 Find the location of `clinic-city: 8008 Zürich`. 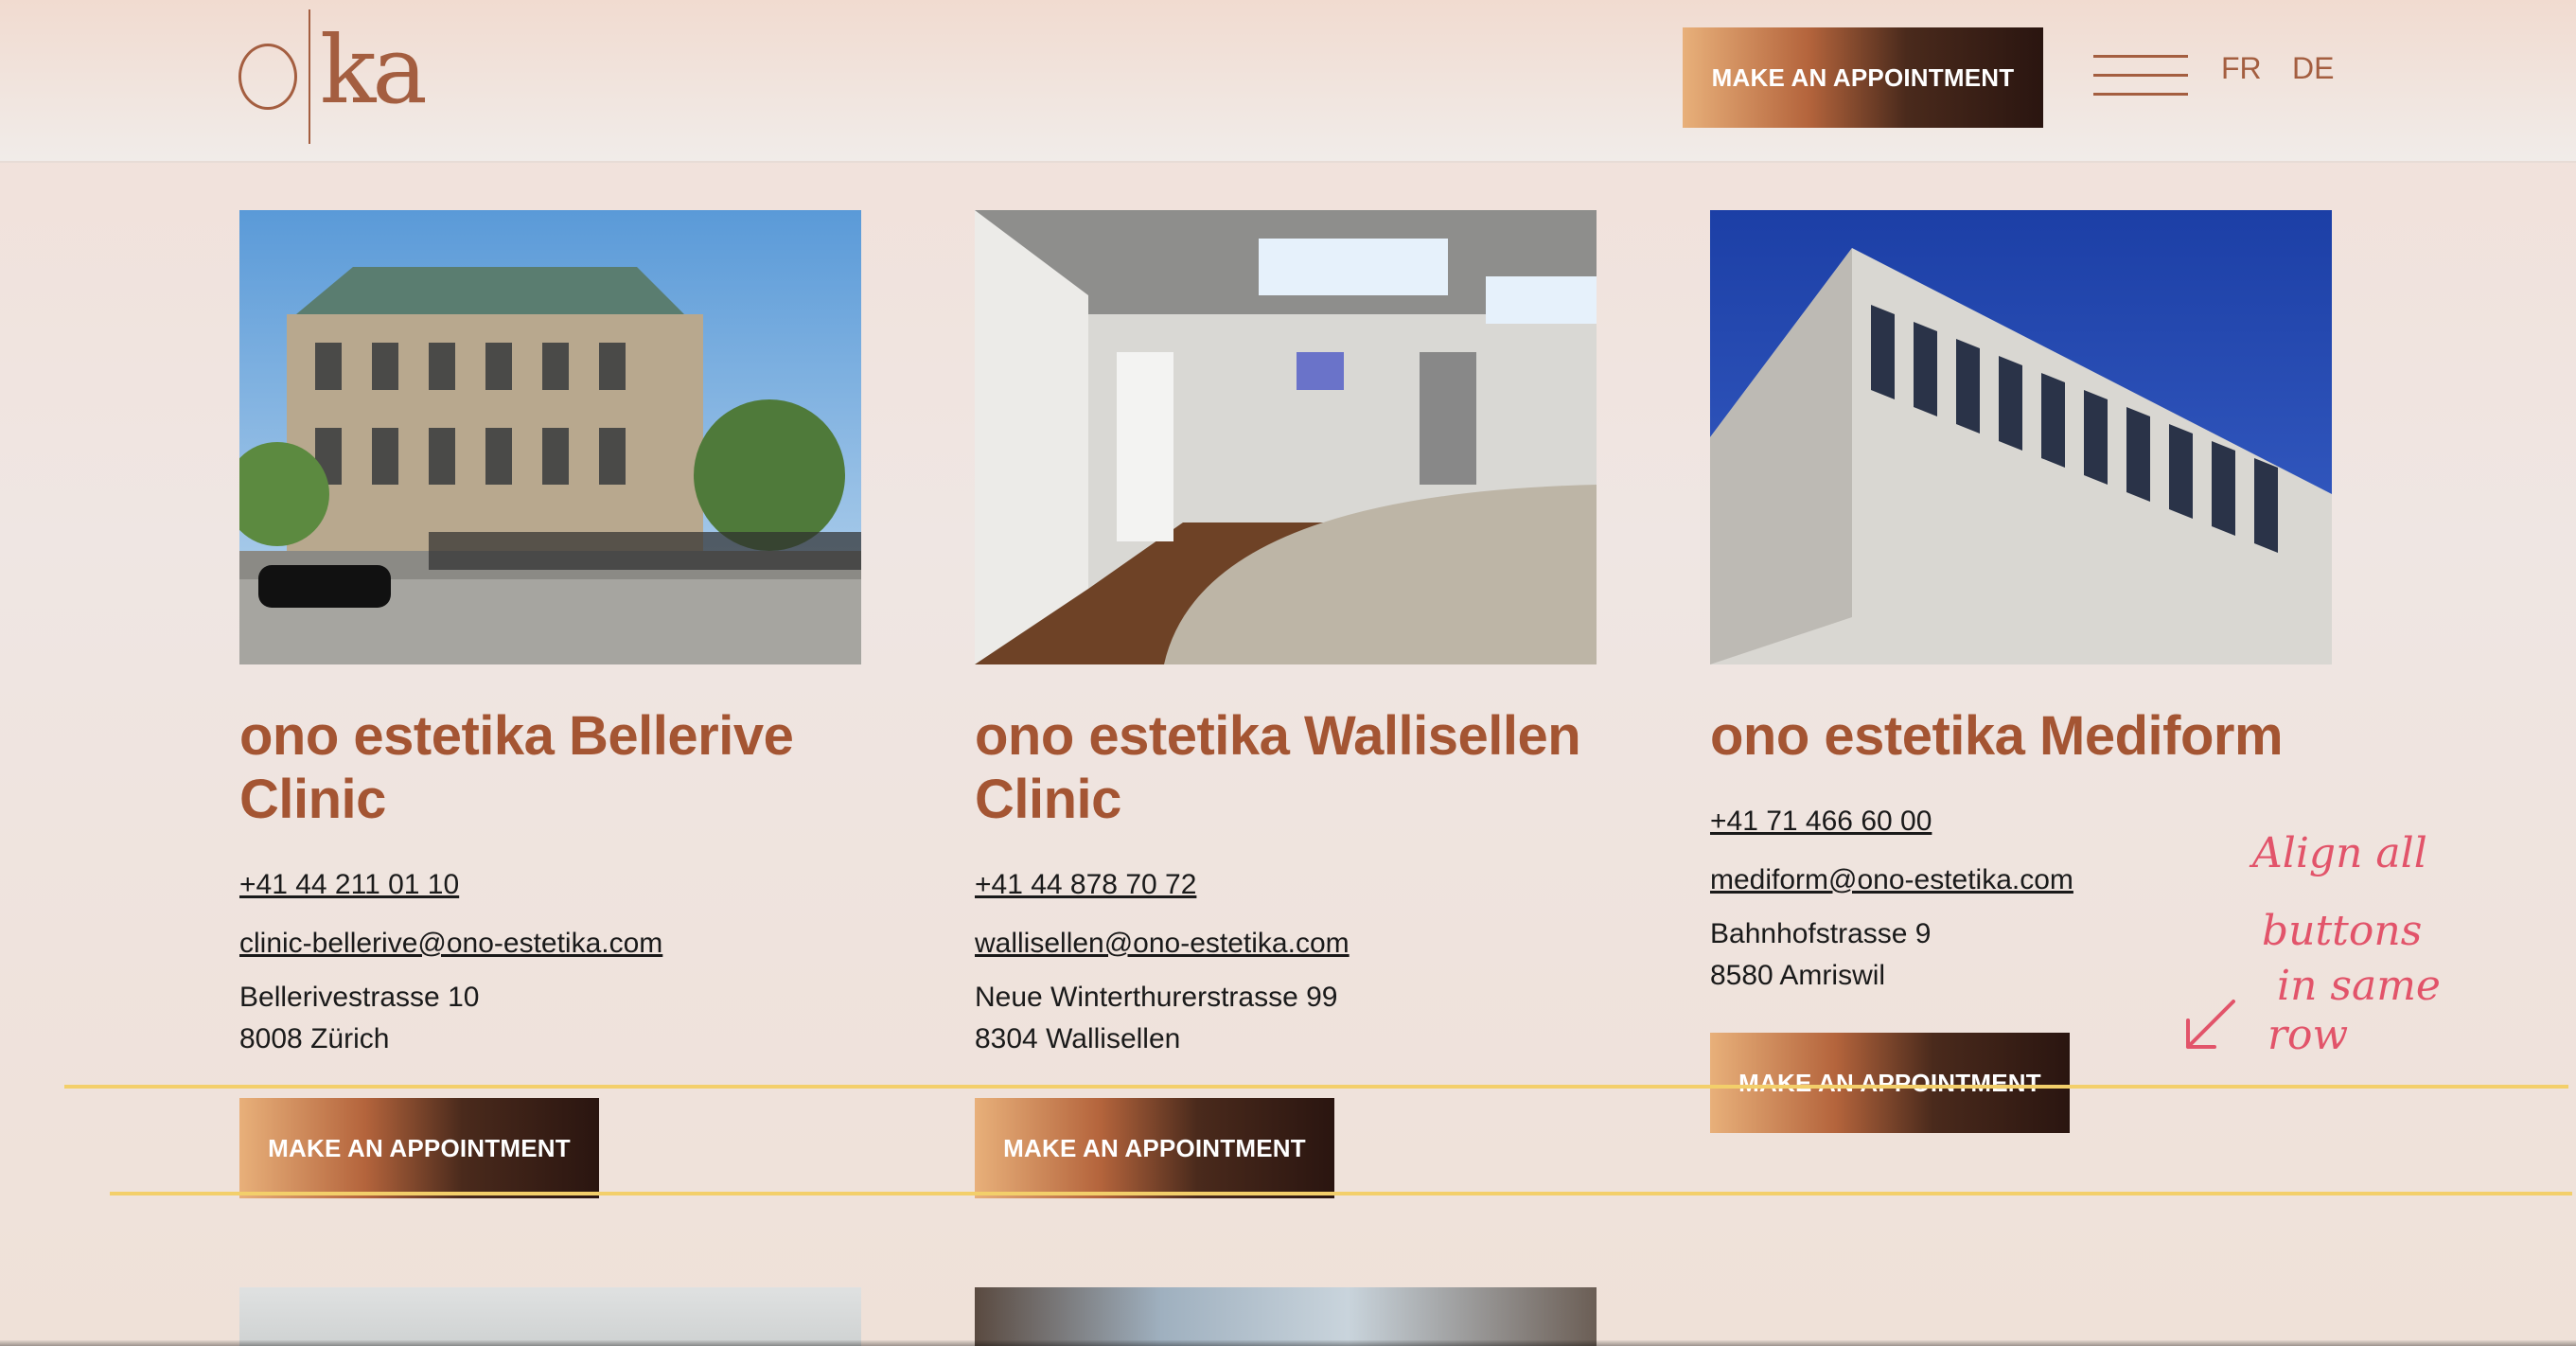

clinic-city: 8008 Zürich is located at coordinates (314, 1038).